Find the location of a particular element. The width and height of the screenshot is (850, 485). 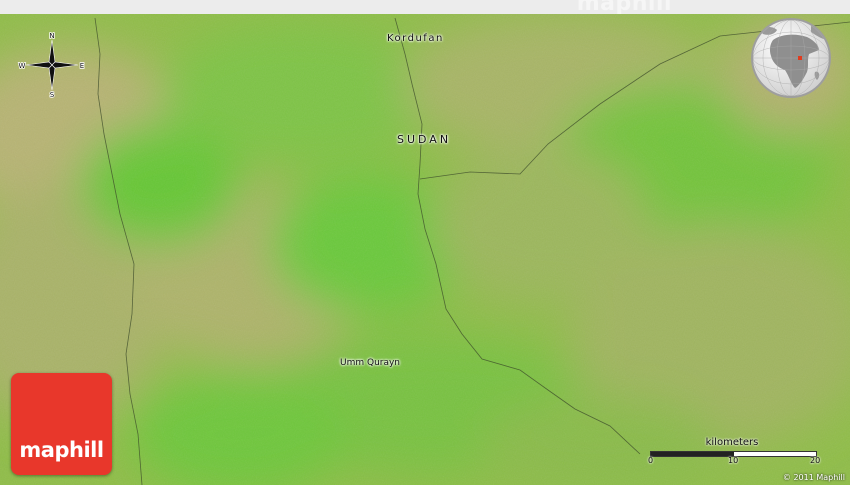

compass-e: E is located at coordinates (82, 66).